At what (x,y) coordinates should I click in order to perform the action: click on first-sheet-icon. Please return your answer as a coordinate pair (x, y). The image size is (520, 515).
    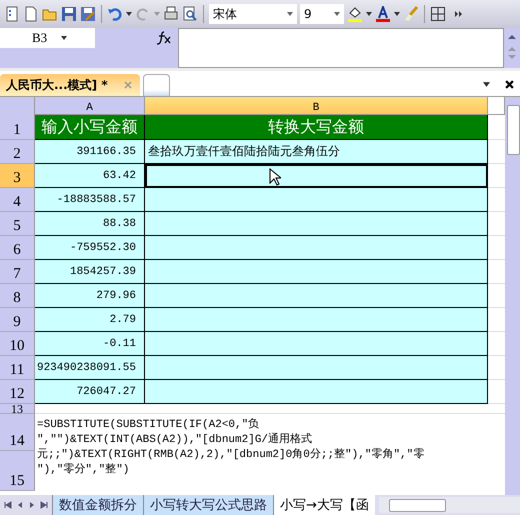
    Looking at the image, I should click on (8, 505).